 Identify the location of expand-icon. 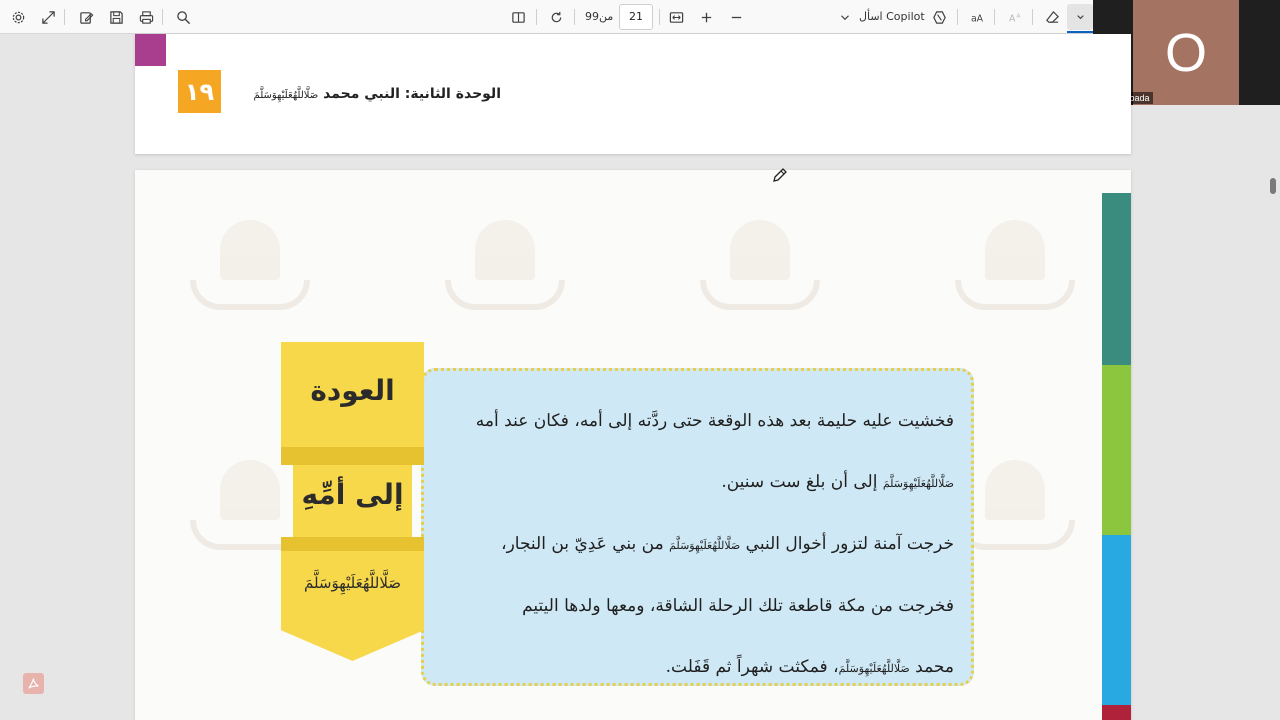
(48, 17).